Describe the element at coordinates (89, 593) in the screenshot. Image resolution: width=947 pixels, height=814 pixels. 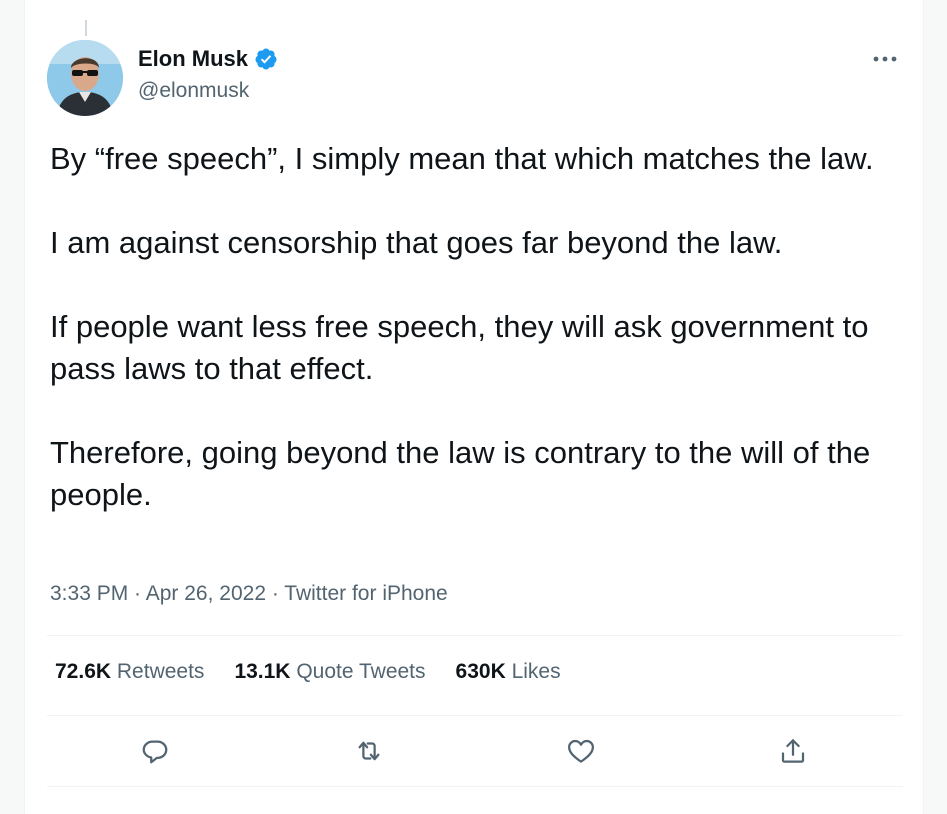
I see `tweet-time-link: 3:33 PM` at that location.